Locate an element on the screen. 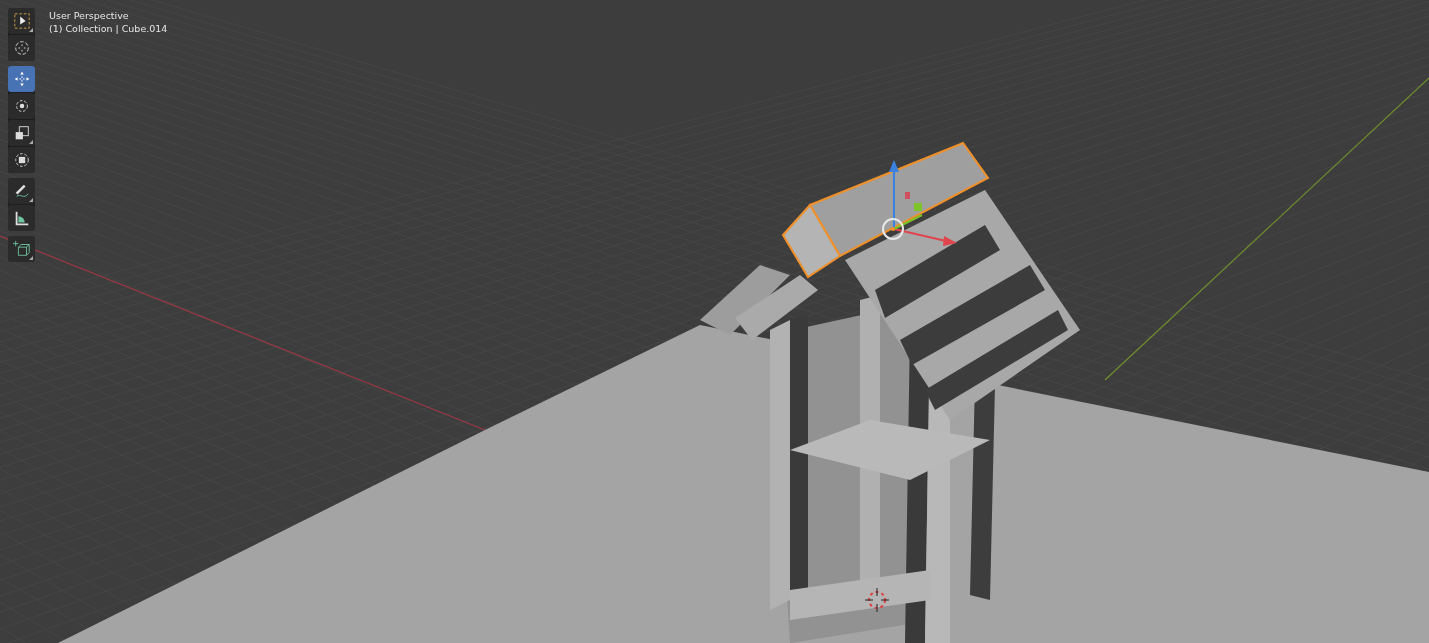 The image size is (1429, 643). transform-gizmo-icon is located at coordinates (919, 203).